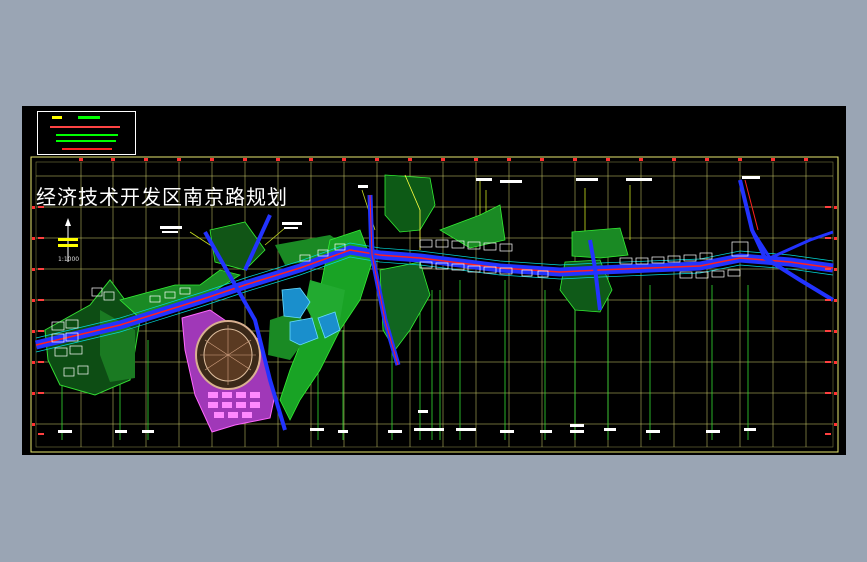 The image size is (867, 562). What do you see at coordinates (228, 355) in the screenshot?
I see `stadium` at bounding box center [228, 355].